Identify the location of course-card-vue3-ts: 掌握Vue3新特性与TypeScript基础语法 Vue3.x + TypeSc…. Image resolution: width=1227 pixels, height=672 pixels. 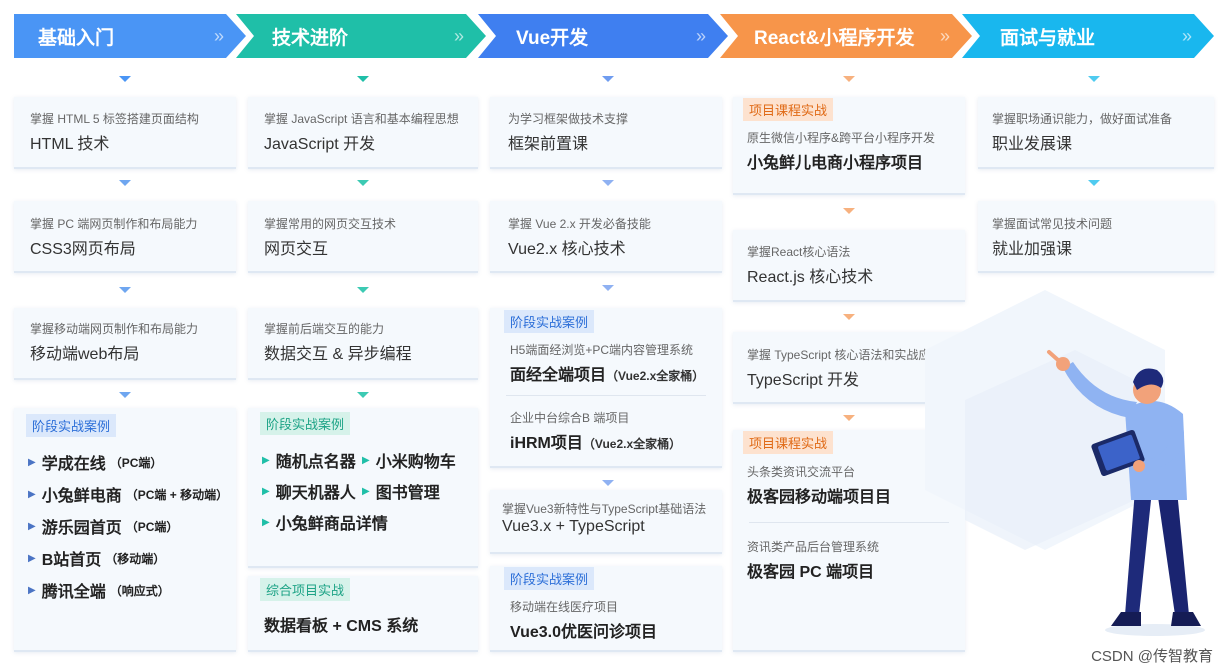
(606, 522).